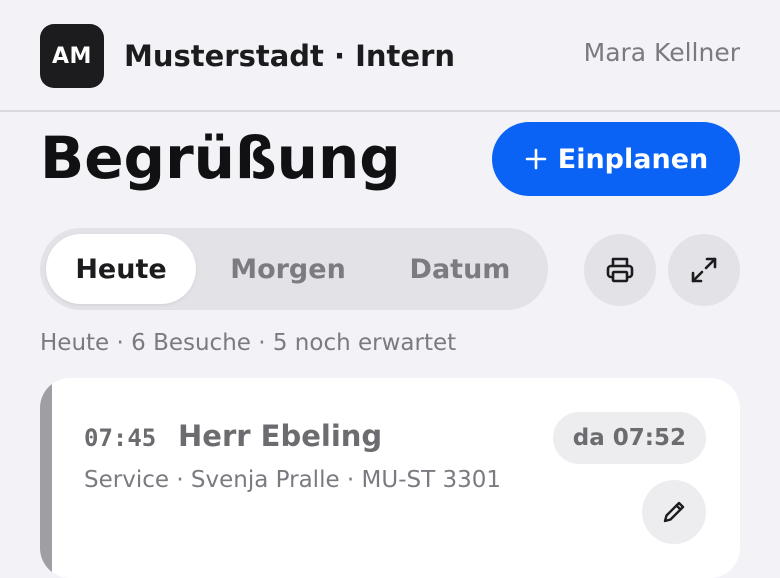 The width and height of the screenshot is (780, 578). Describe the element at coordinates (460, 269) in the screenshot. I see `tab-date: Datum` at that location.